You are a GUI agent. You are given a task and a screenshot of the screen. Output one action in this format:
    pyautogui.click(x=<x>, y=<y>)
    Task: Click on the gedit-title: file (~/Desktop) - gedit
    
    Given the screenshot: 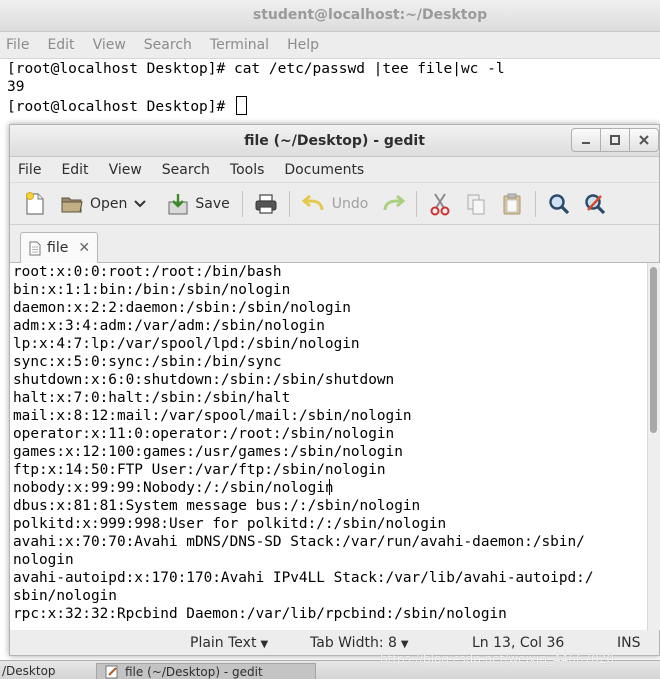 What is the action you would take?
    pyautogui.click(x=334, y=141)
    